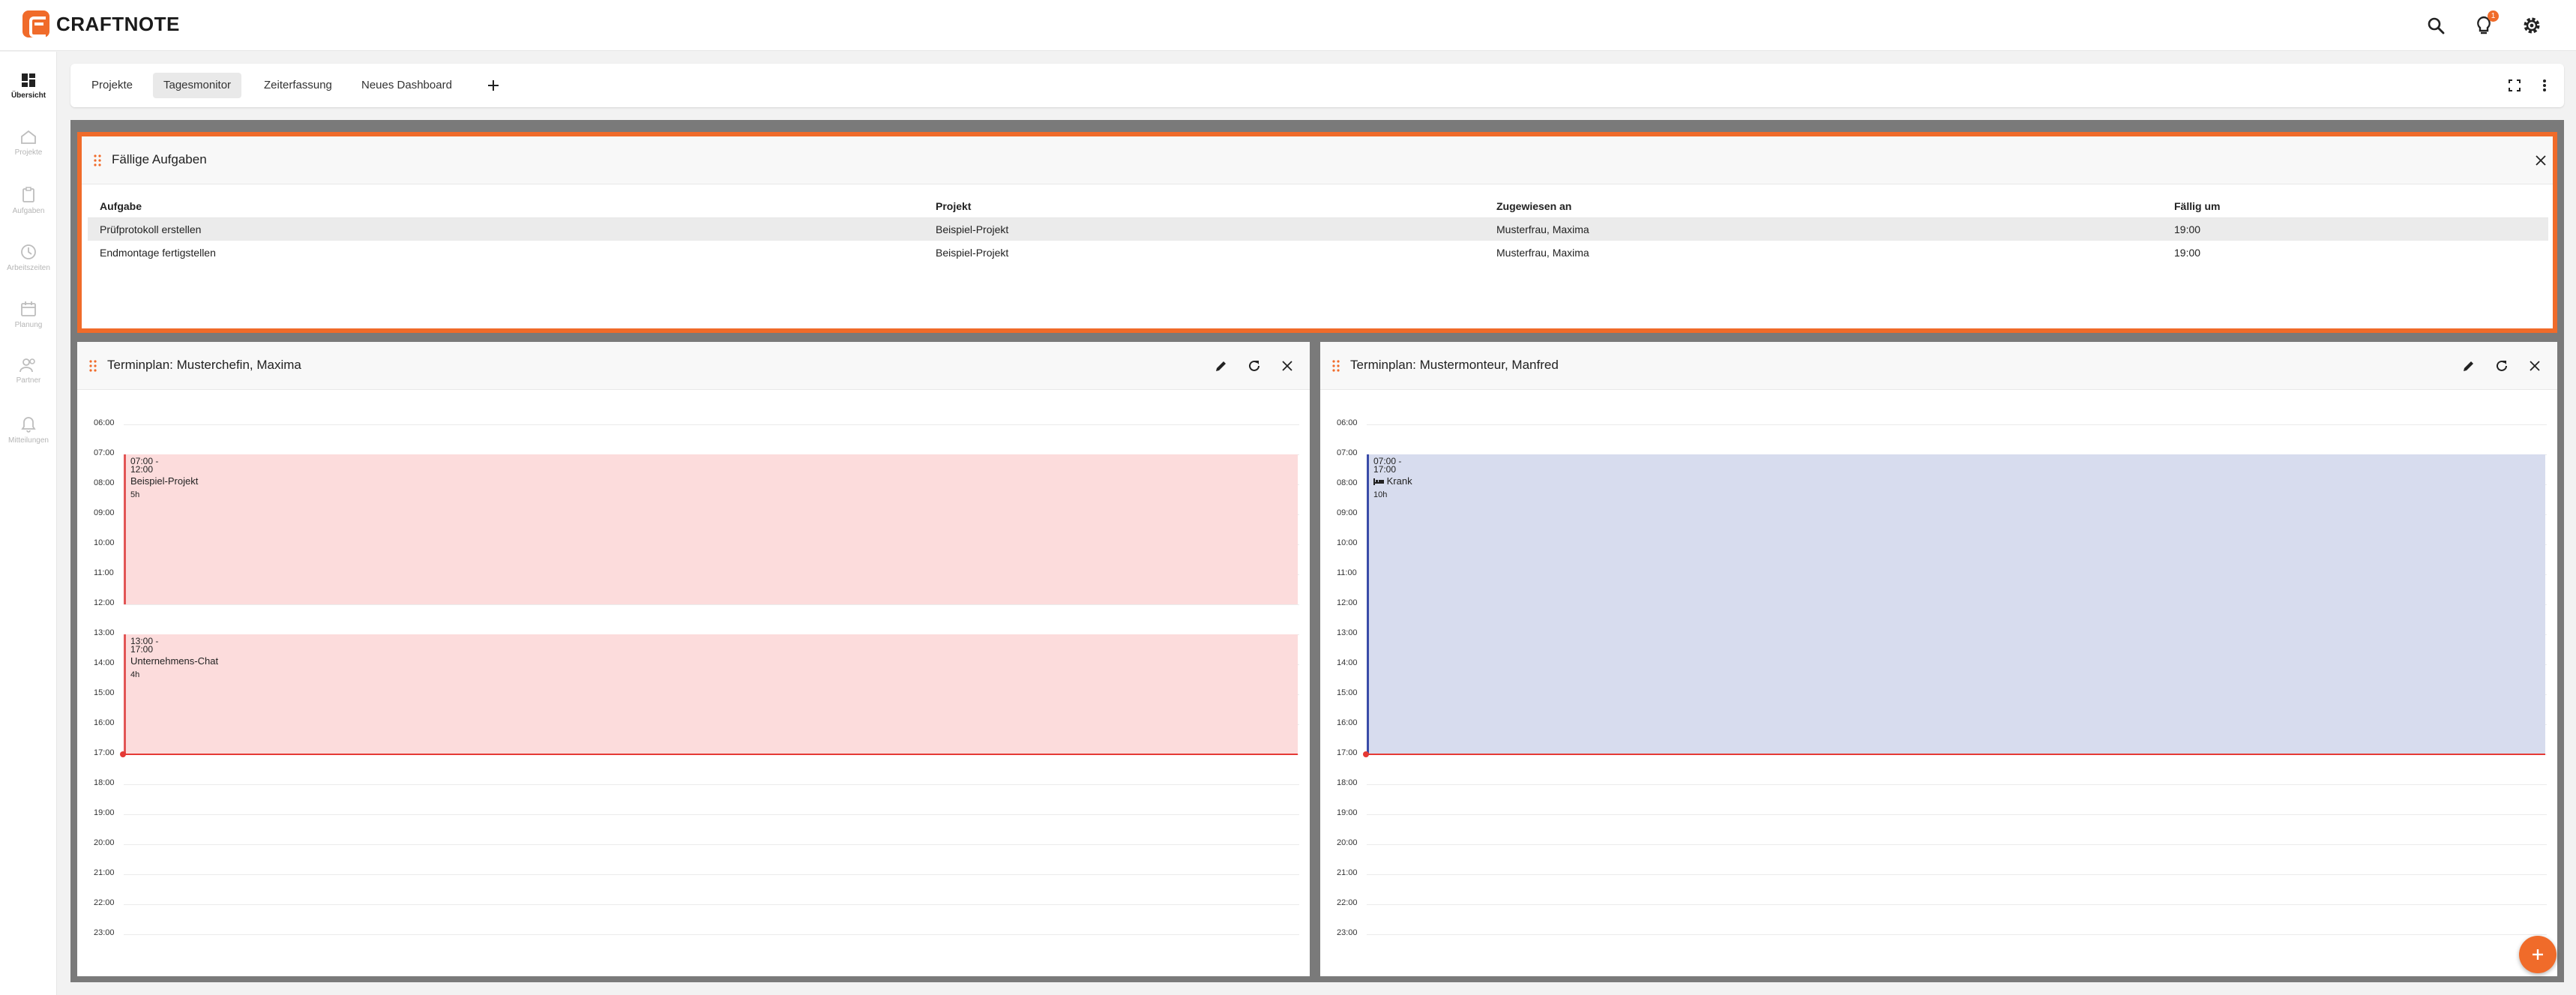 Image resolution: width=2576 pixels, height=995 pixels. I want to click on hour-label: 18:00, so click(105, 782).